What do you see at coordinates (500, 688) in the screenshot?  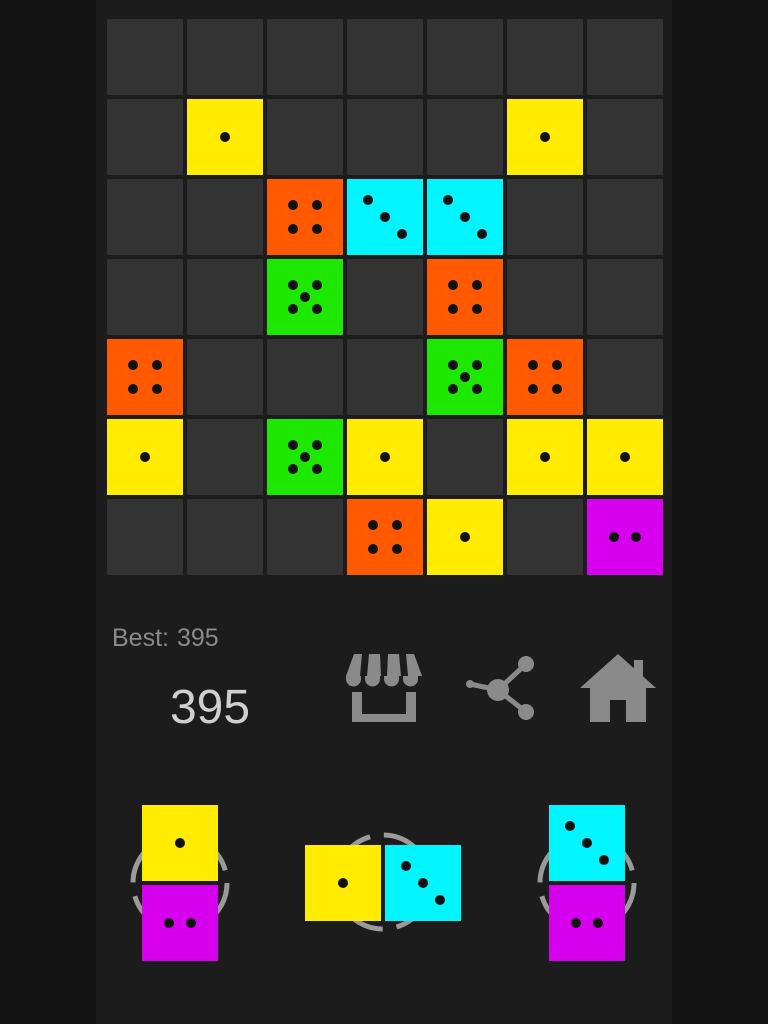 I see `share-icon` at bounding box center [500, 688].